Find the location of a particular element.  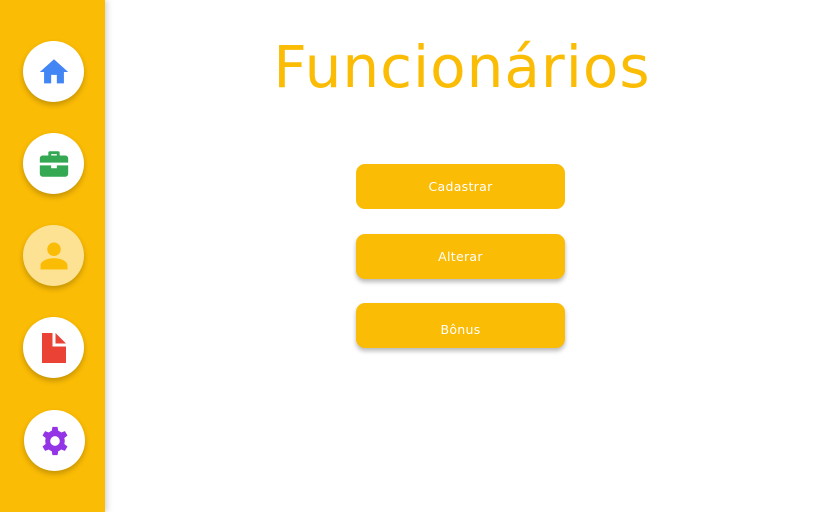

gear-icon is located at coordinates (55, 441).